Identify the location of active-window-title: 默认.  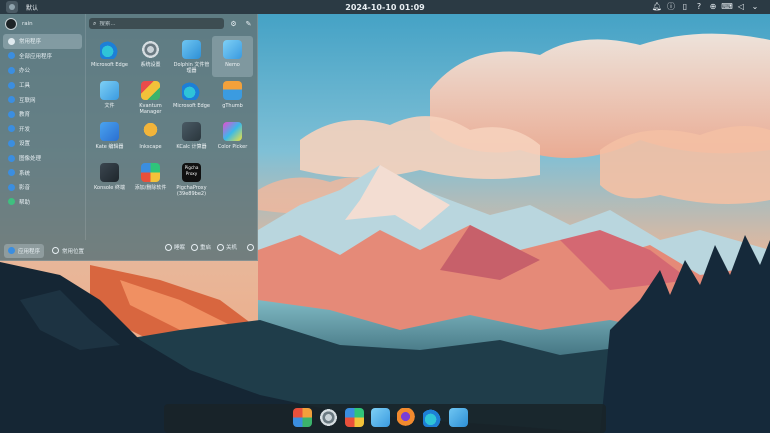
(32, 7).